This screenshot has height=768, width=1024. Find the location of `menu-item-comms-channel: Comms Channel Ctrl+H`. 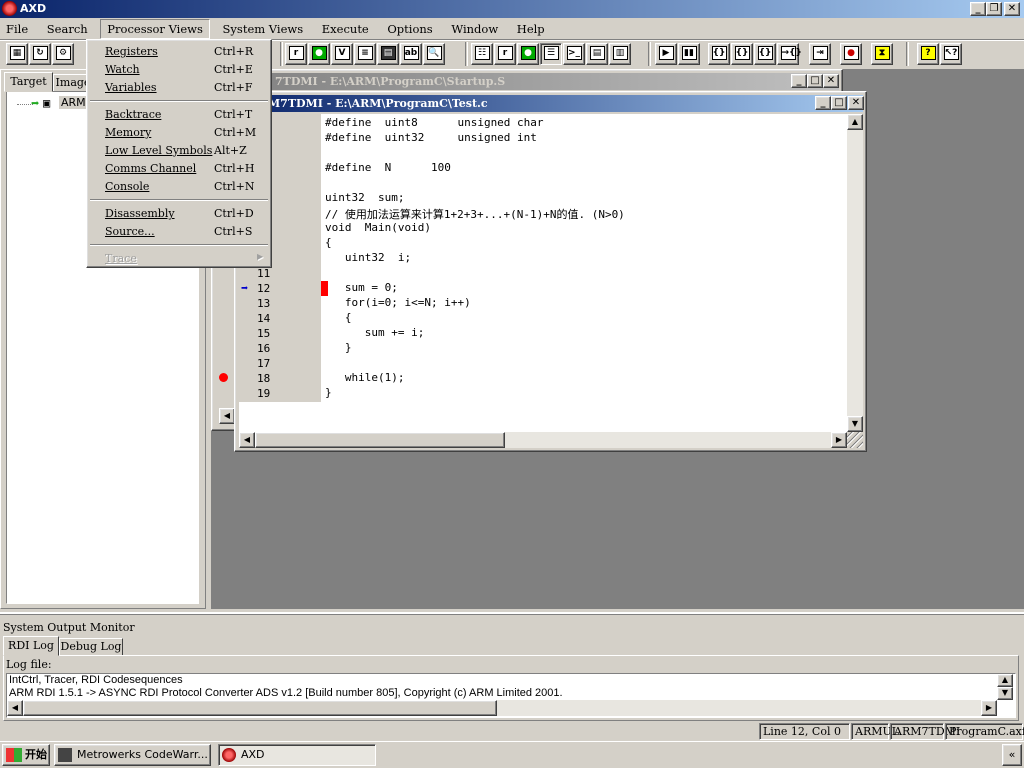

menu-item-comms-channel: Comms Channel Ctrl+H is located at coordinates (179, 169).